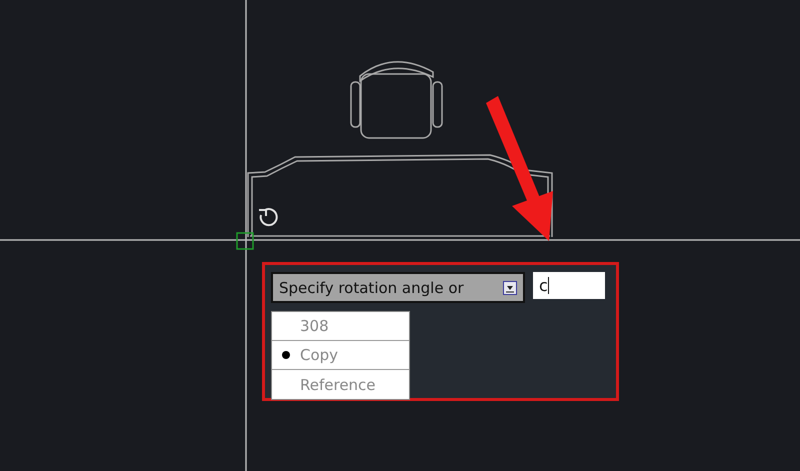 The image size is (800, 471). I want to click on dropdown-icon, so click(510, 287).